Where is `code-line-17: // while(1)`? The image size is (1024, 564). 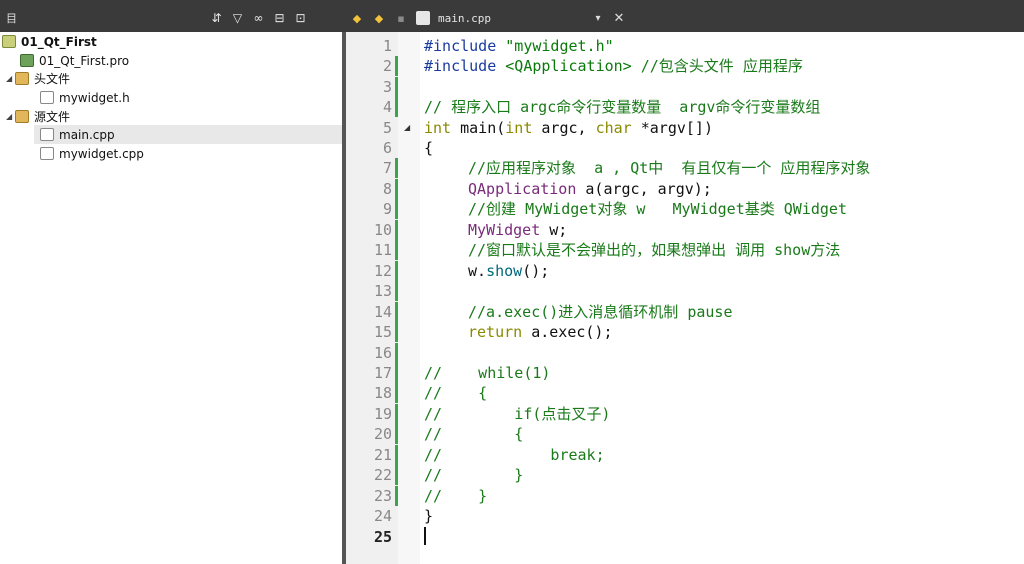 code-line-17: // while(1) is located at coordinates (487, 373).